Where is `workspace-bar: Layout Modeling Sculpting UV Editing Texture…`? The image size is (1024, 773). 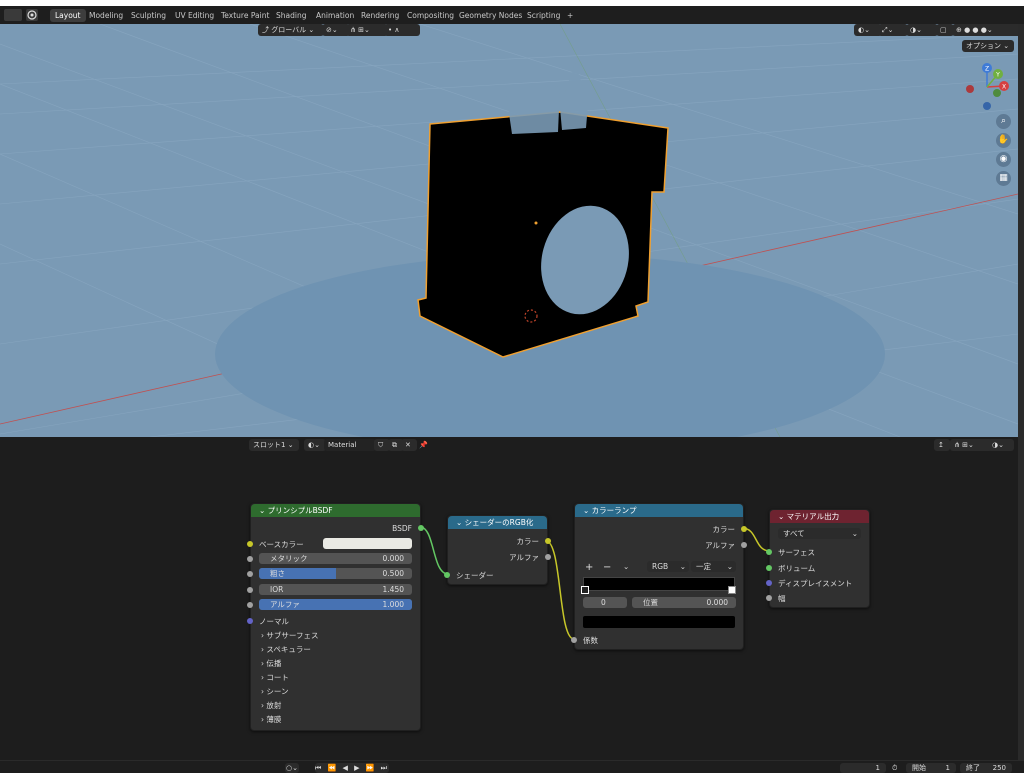
workspace-bar: Layout Modeling Sculpting UV Editing Texture… is located at coordinates (512, 12).